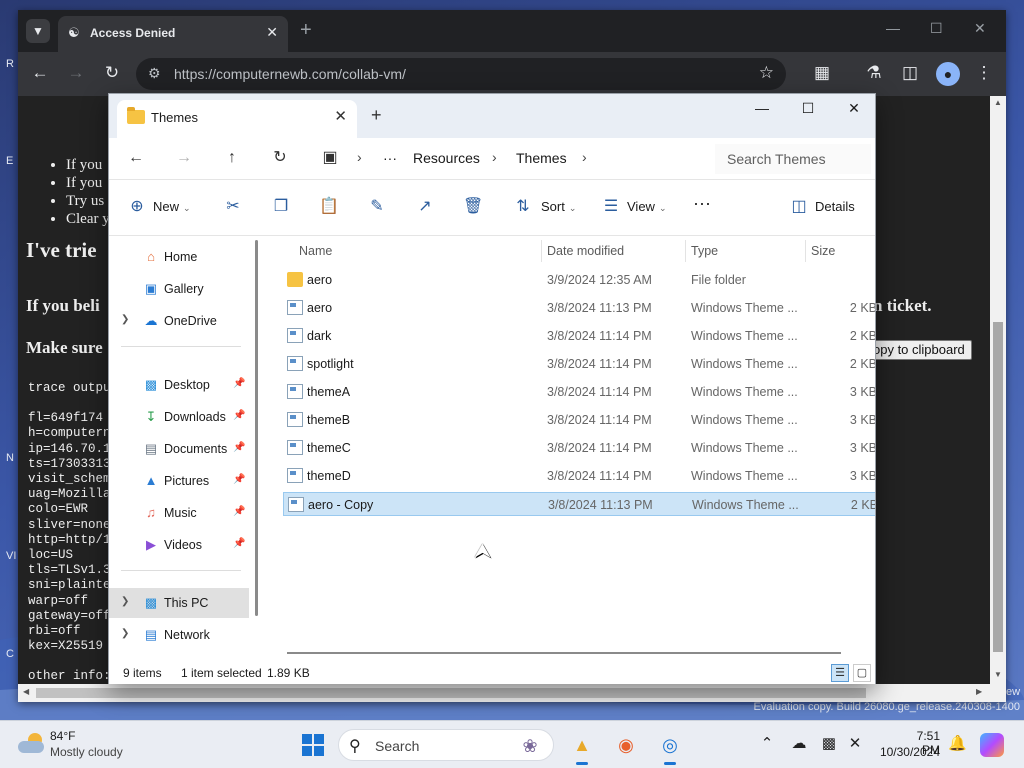  Describe the element at coordinates (558, 207) in the screenshot. I see `sort-button: Sort ⌄` at that location.